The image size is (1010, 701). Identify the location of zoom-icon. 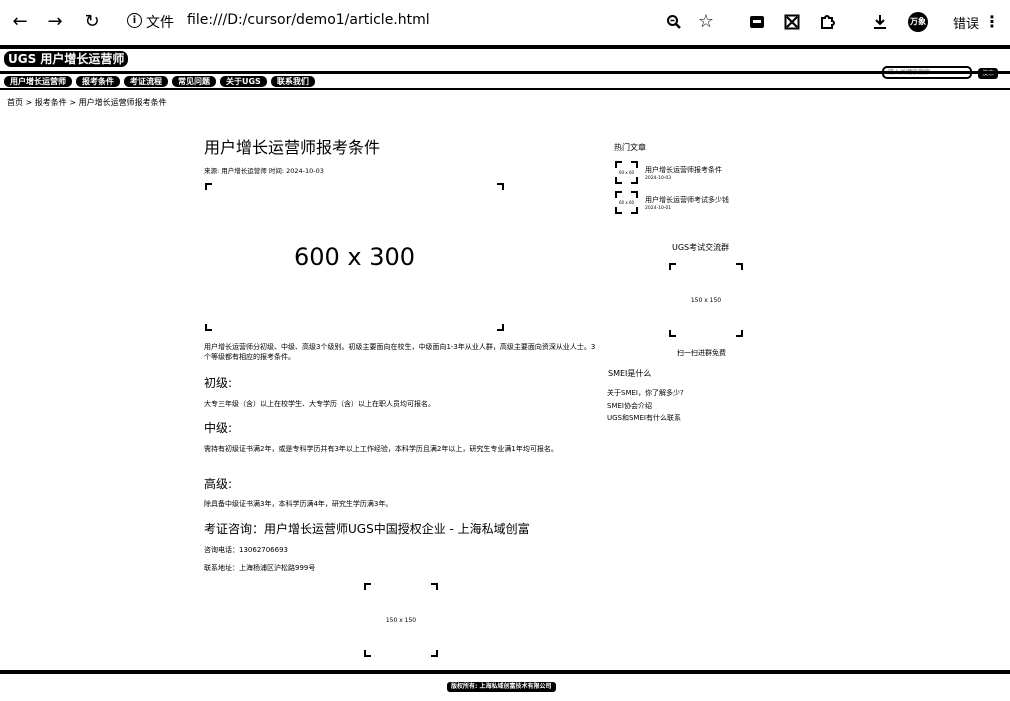
(674, 22).